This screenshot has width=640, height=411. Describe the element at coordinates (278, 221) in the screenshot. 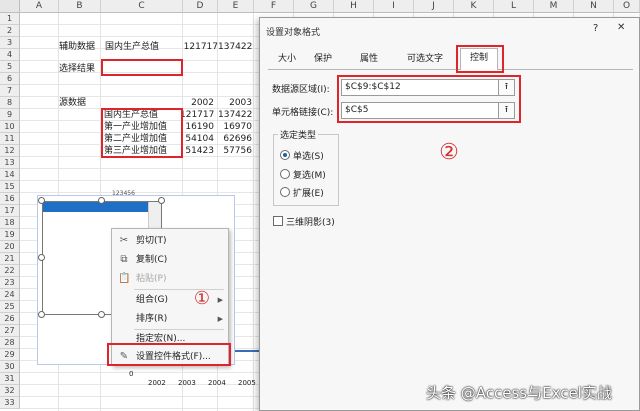

I see `shadow-checkbox` at that location.